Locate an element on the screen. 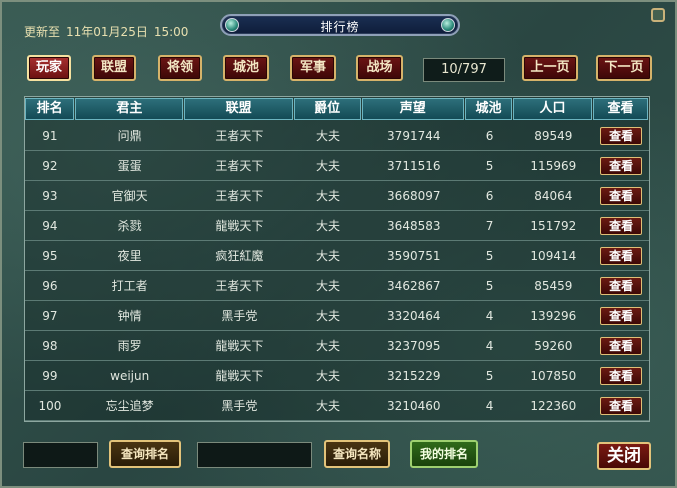 This screenshot has width=677, height=488. update-prefix: 更新至 is located at coordinates (42, 32).